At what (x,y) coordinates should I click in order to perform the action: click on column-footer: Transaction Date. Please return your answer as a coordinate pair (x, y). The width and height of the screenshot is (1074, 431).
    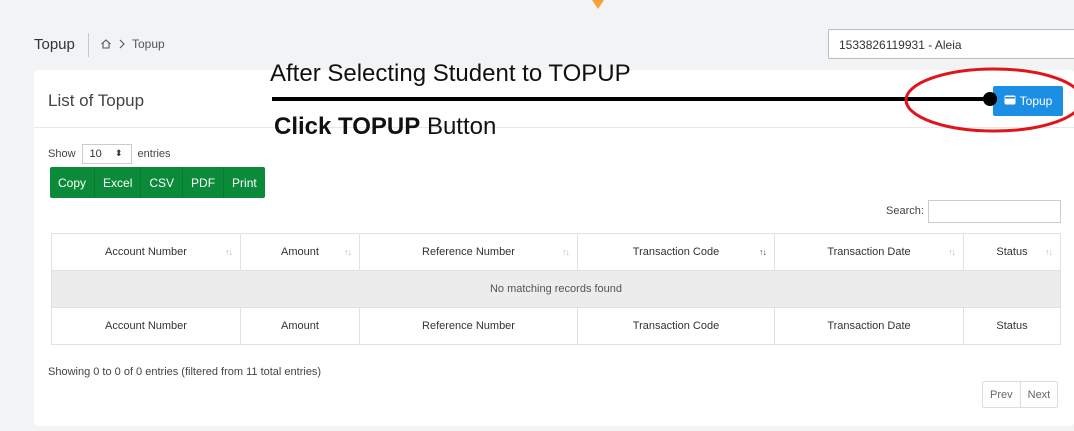
    Looking at the image, I should click on (869, 326).